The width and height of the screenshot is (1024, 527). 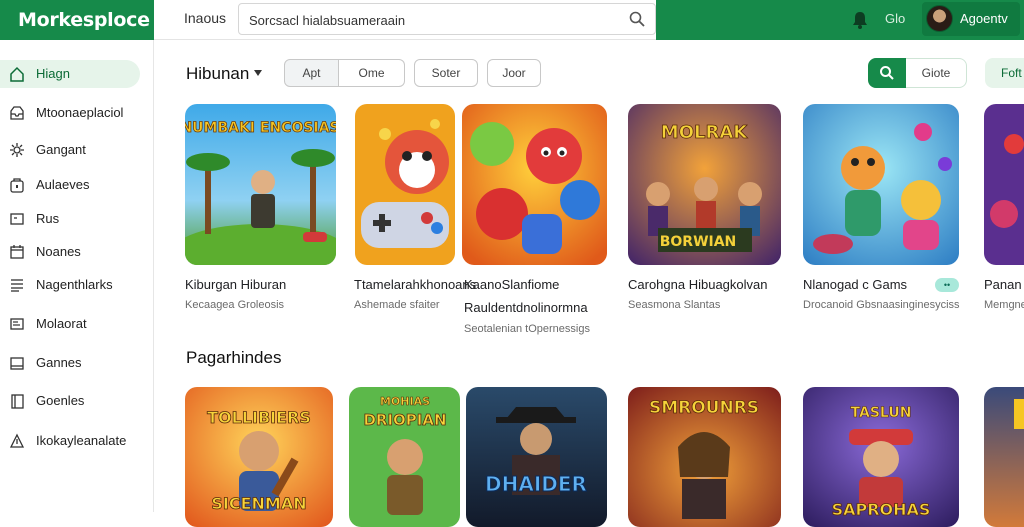 I want to click on sidebar-item-games: Gangant, so click(x=77, y=150).